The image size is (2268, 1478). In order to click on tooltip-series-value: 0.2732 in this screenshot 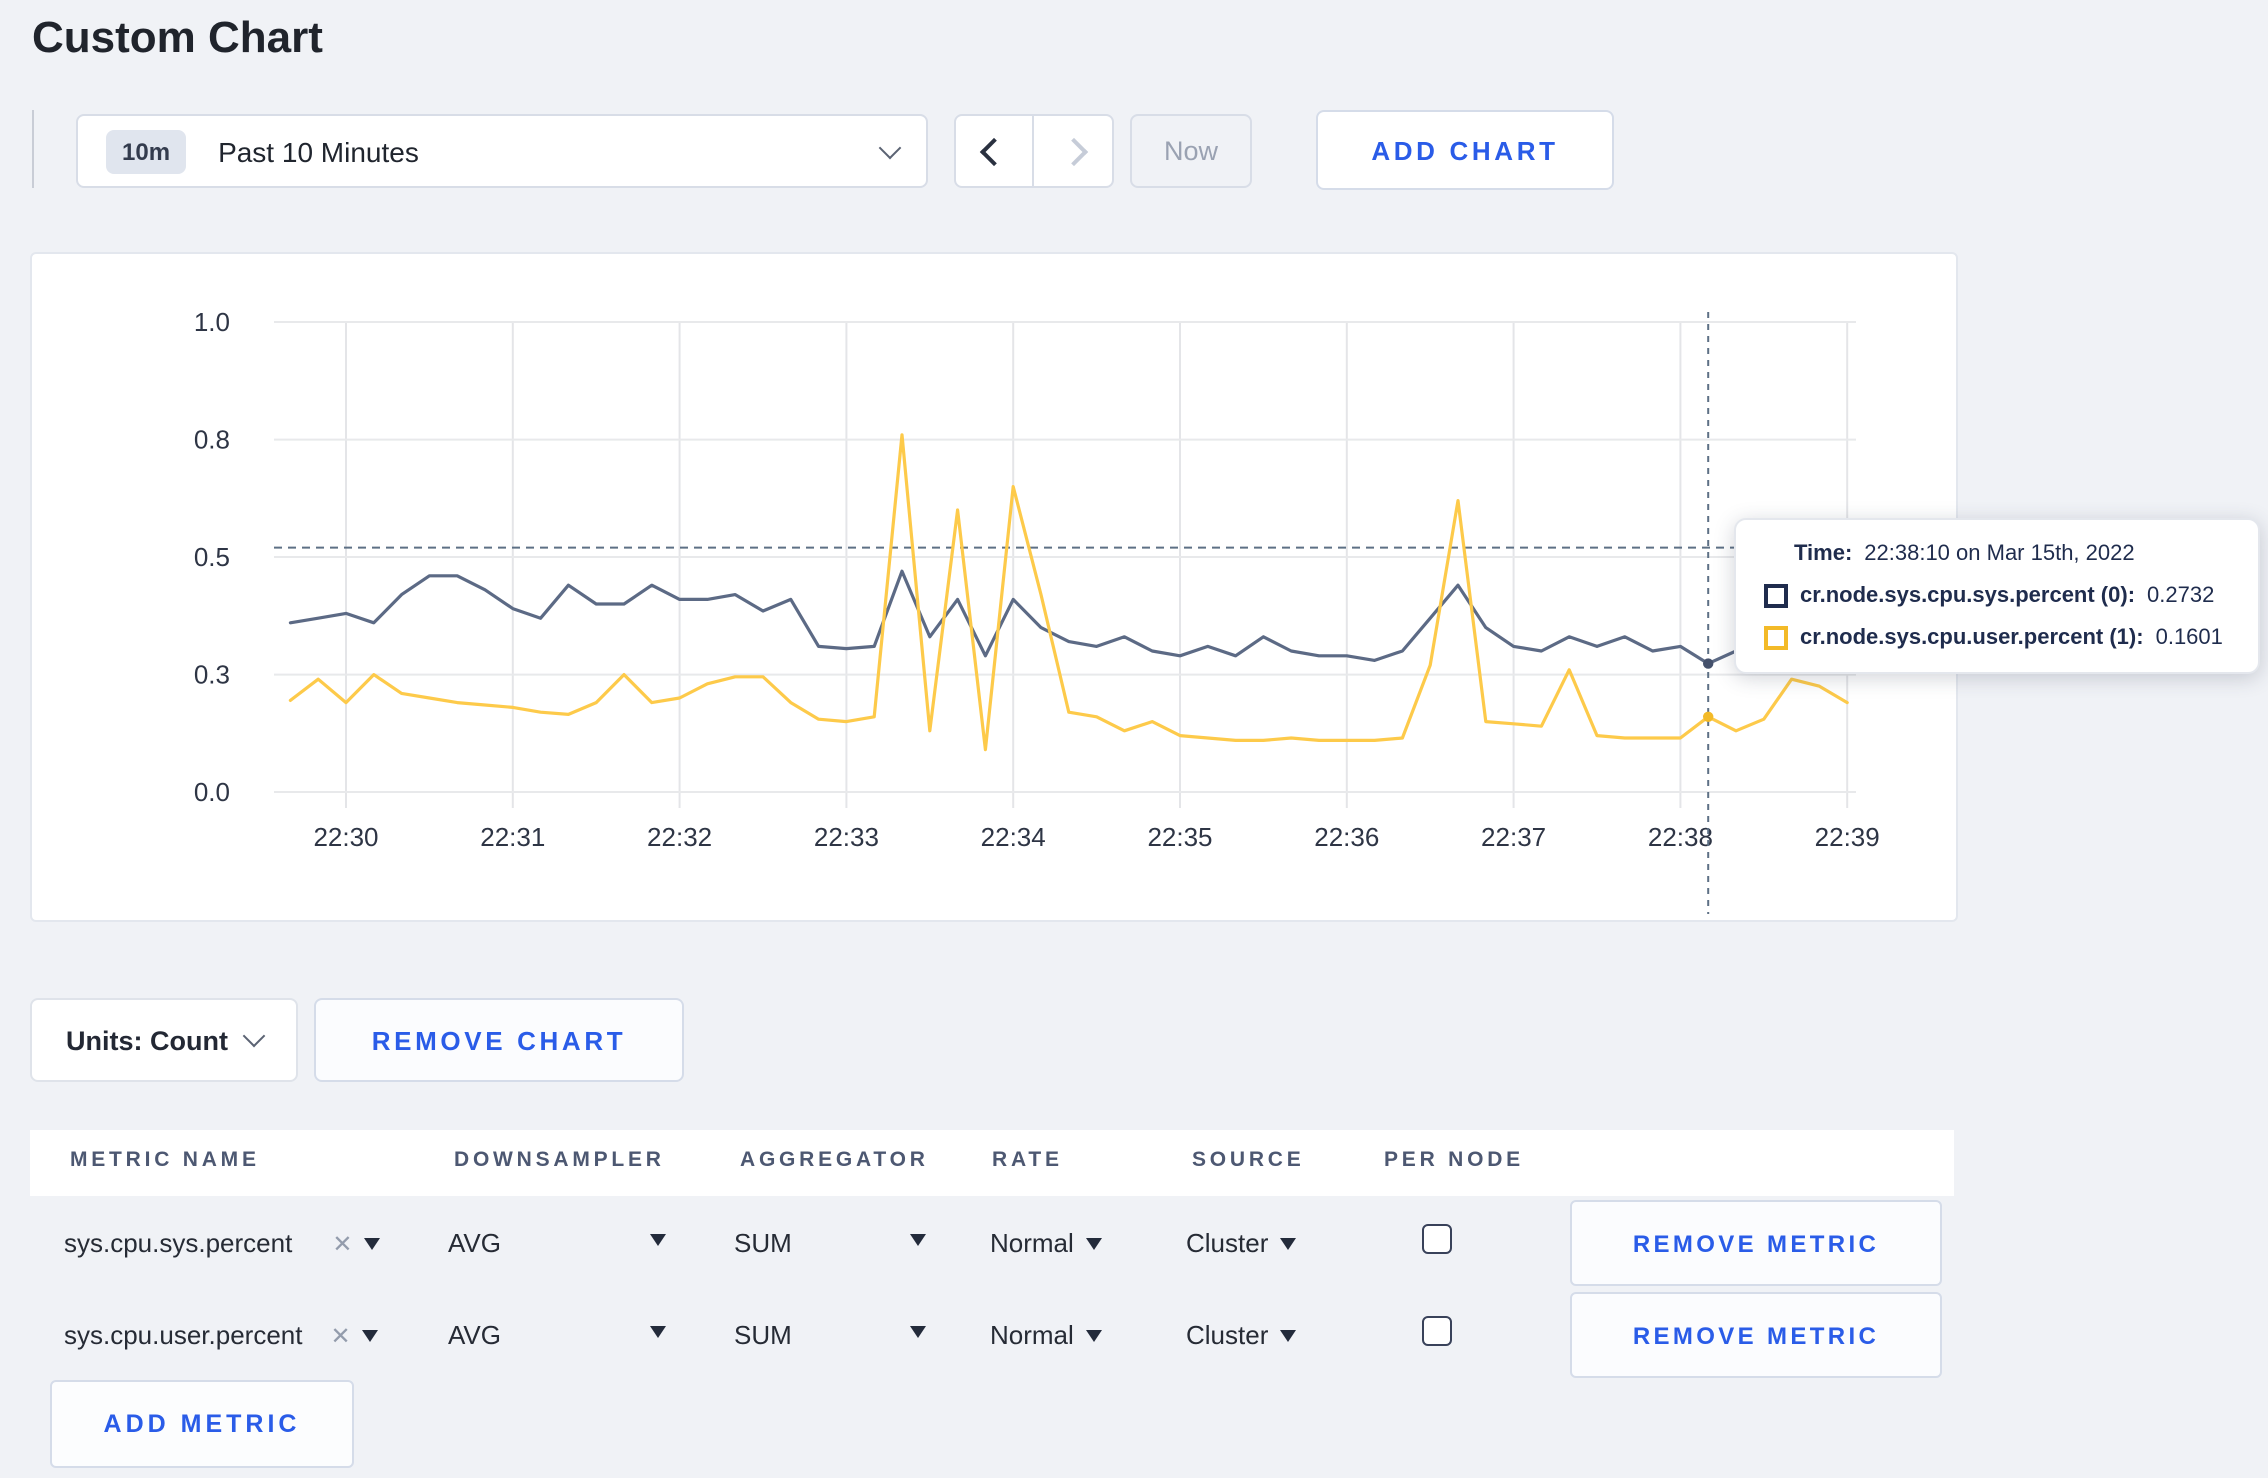, I will do `click(2181, 596)`.